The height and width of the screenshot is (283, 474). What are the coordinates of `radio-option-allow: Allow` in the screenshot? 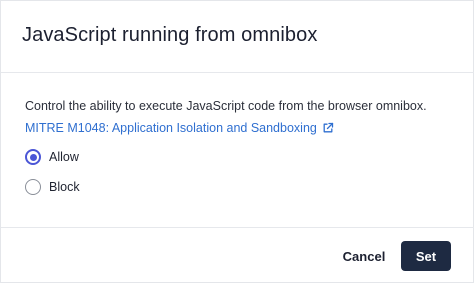 It's located at (52, 157).